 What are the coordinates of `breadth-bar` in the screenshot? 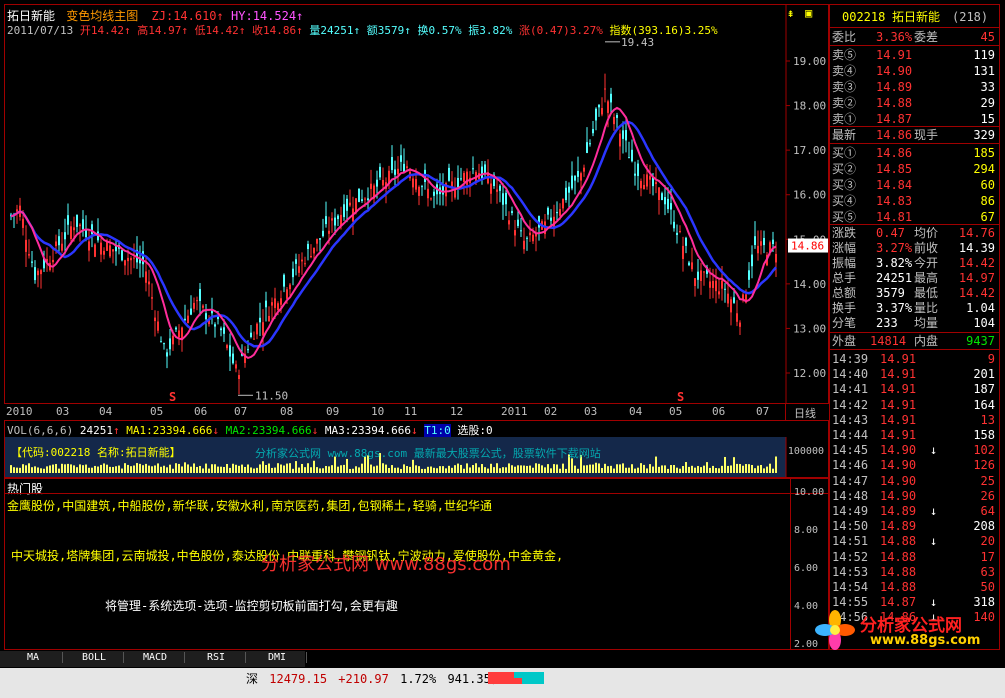 It's located at (516, 678).